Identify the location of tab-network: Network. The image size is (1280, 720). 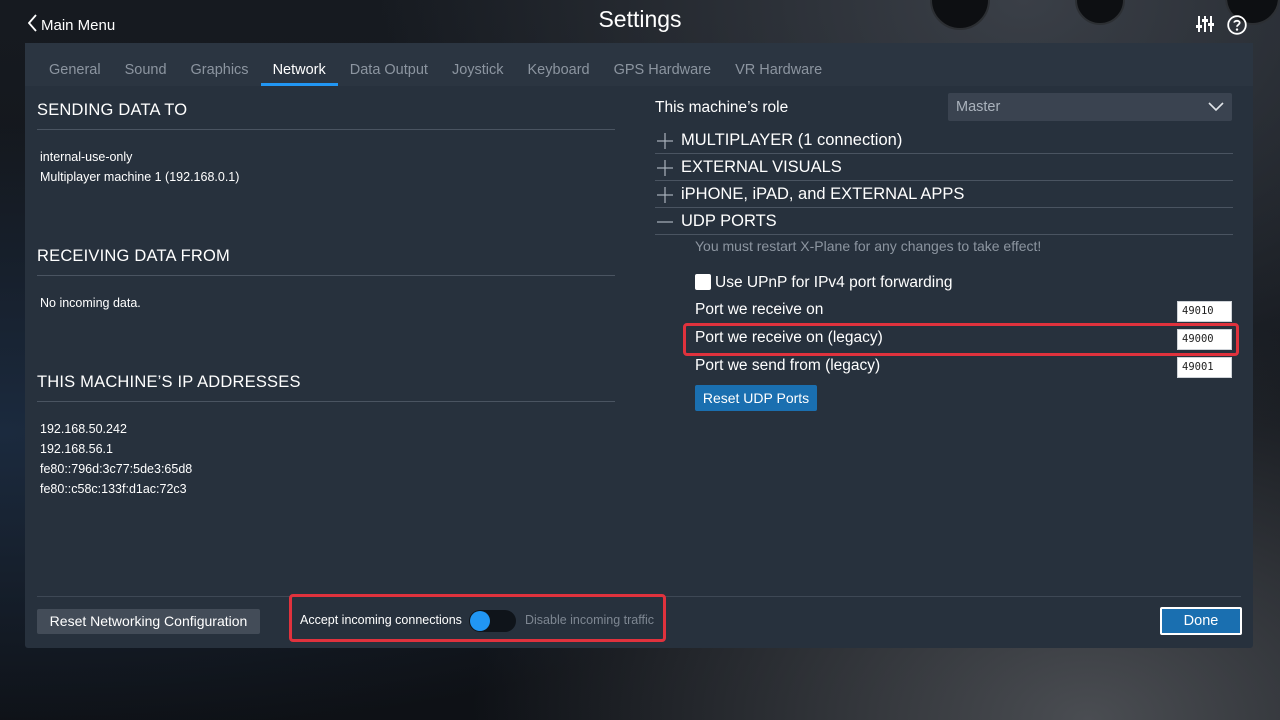
(299, 64).